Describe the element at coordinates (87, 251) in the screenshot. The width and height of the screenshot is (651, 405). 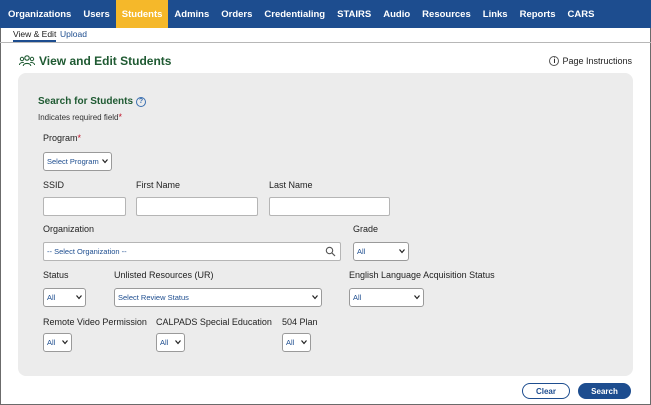
I see `organization-value: -- Select Organization --` at that location.